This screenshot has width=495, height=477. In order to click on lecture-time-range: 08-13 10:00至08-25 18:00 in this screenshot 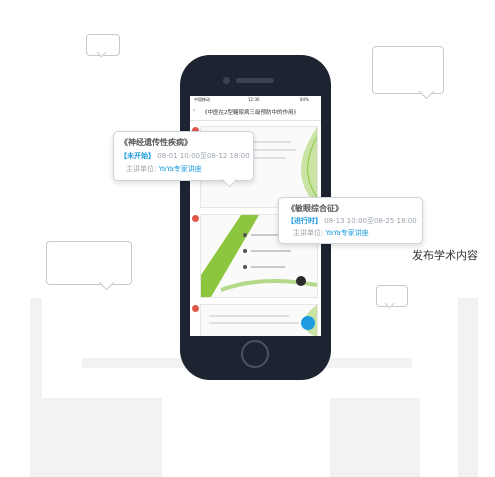, I will do `click(370, 221)`.